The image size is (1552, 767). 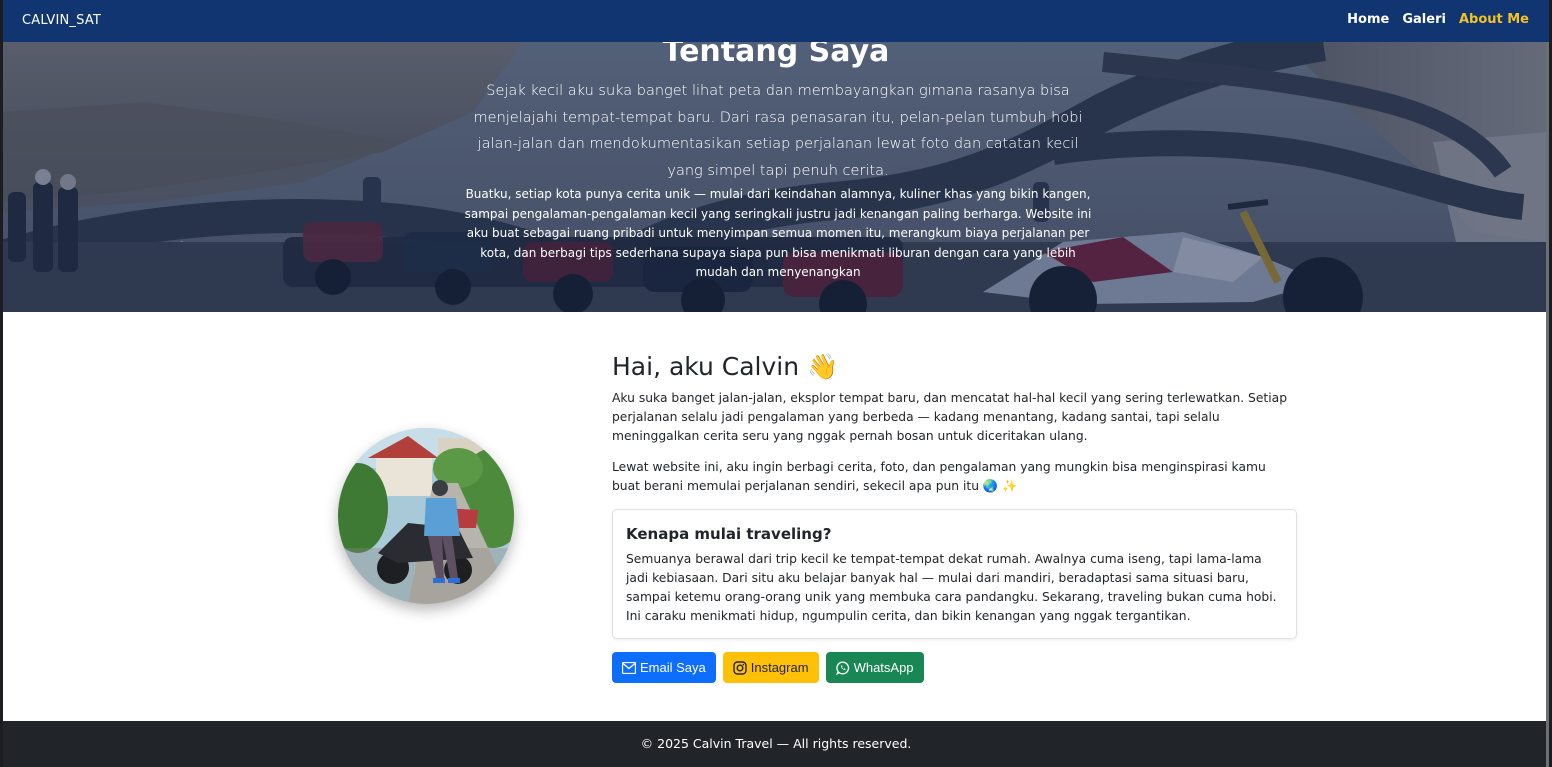 What do you see at coordinates (673, 667) in the screenshot?
I see `email-button-label: Email Saya` at bounding box center [673, 667].